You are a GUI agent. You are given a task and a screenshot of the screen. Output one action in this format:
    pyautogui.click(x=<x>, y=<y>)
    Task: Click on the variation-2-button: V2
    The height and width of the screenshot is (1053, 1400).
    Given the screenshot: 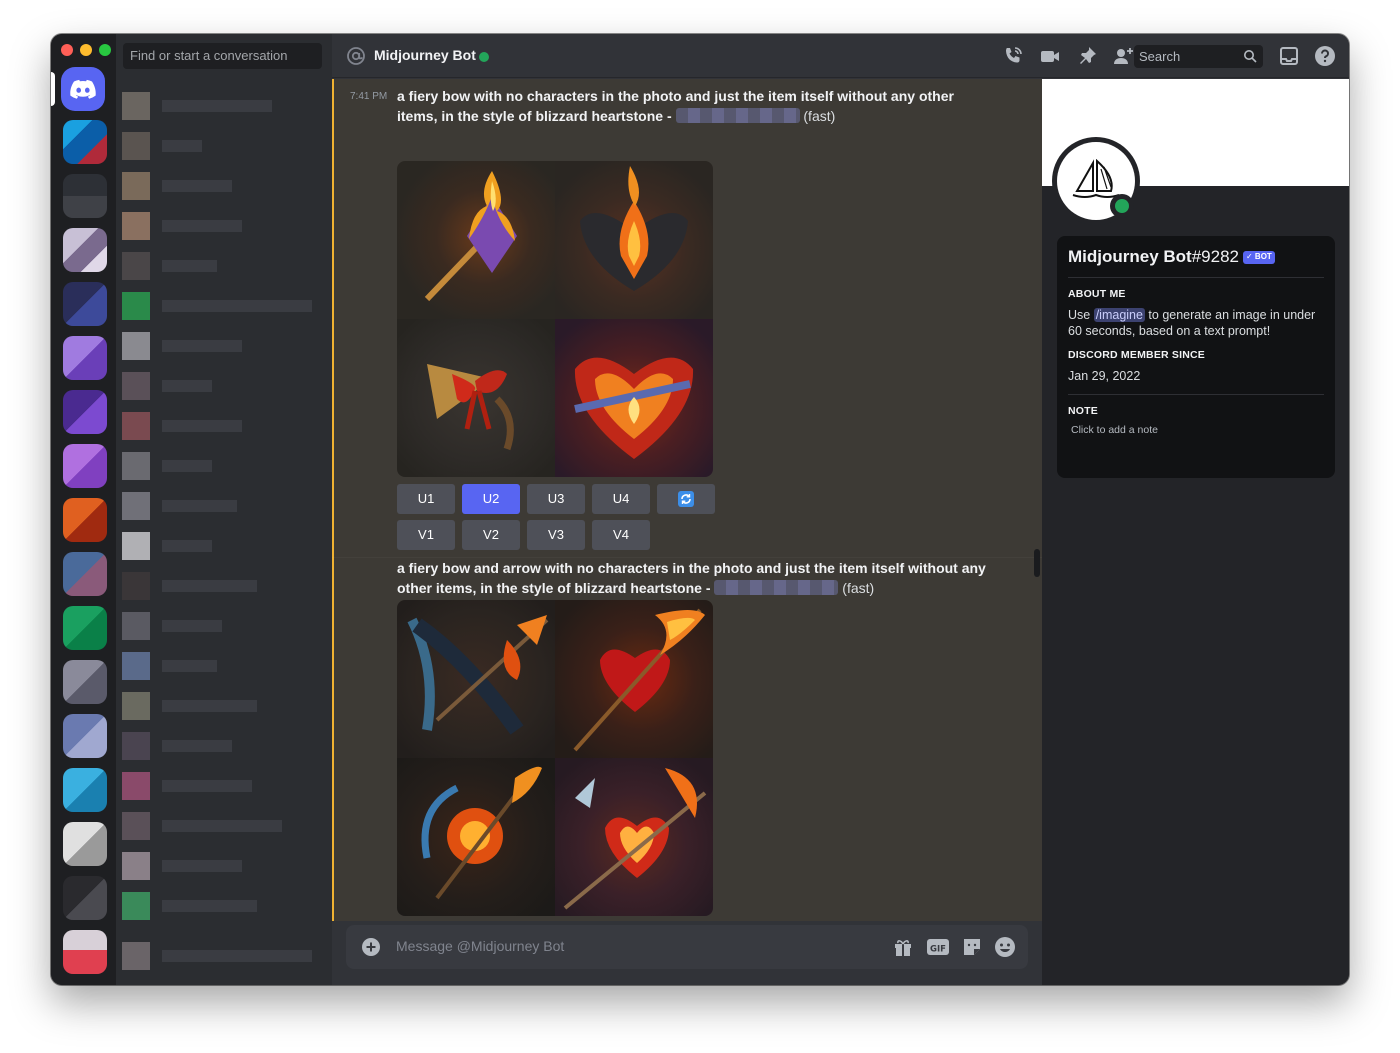 What is the action you would take?
    pyautogui.click(x=491, y=535)
    